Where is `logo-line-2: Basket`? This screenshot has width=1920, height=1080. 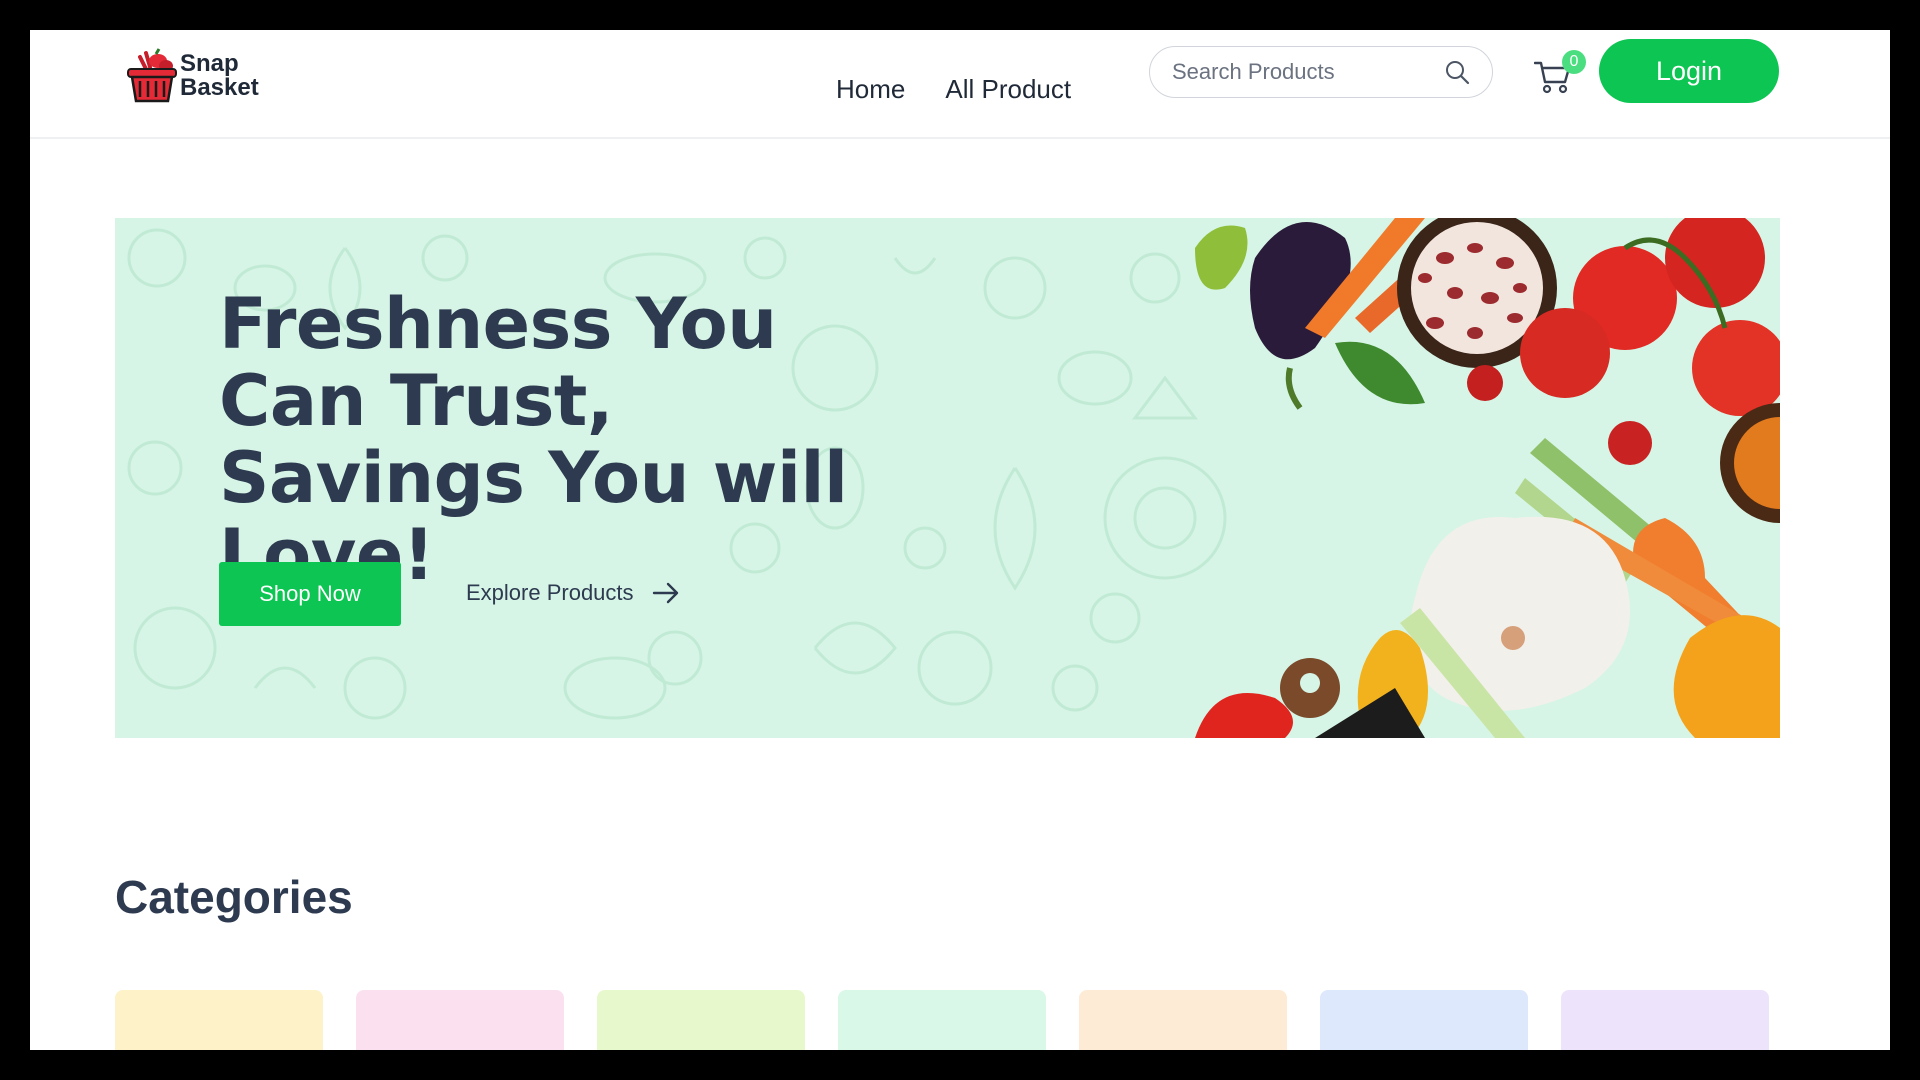
logo-line-2: Basket is located at coordinates (219, 87).